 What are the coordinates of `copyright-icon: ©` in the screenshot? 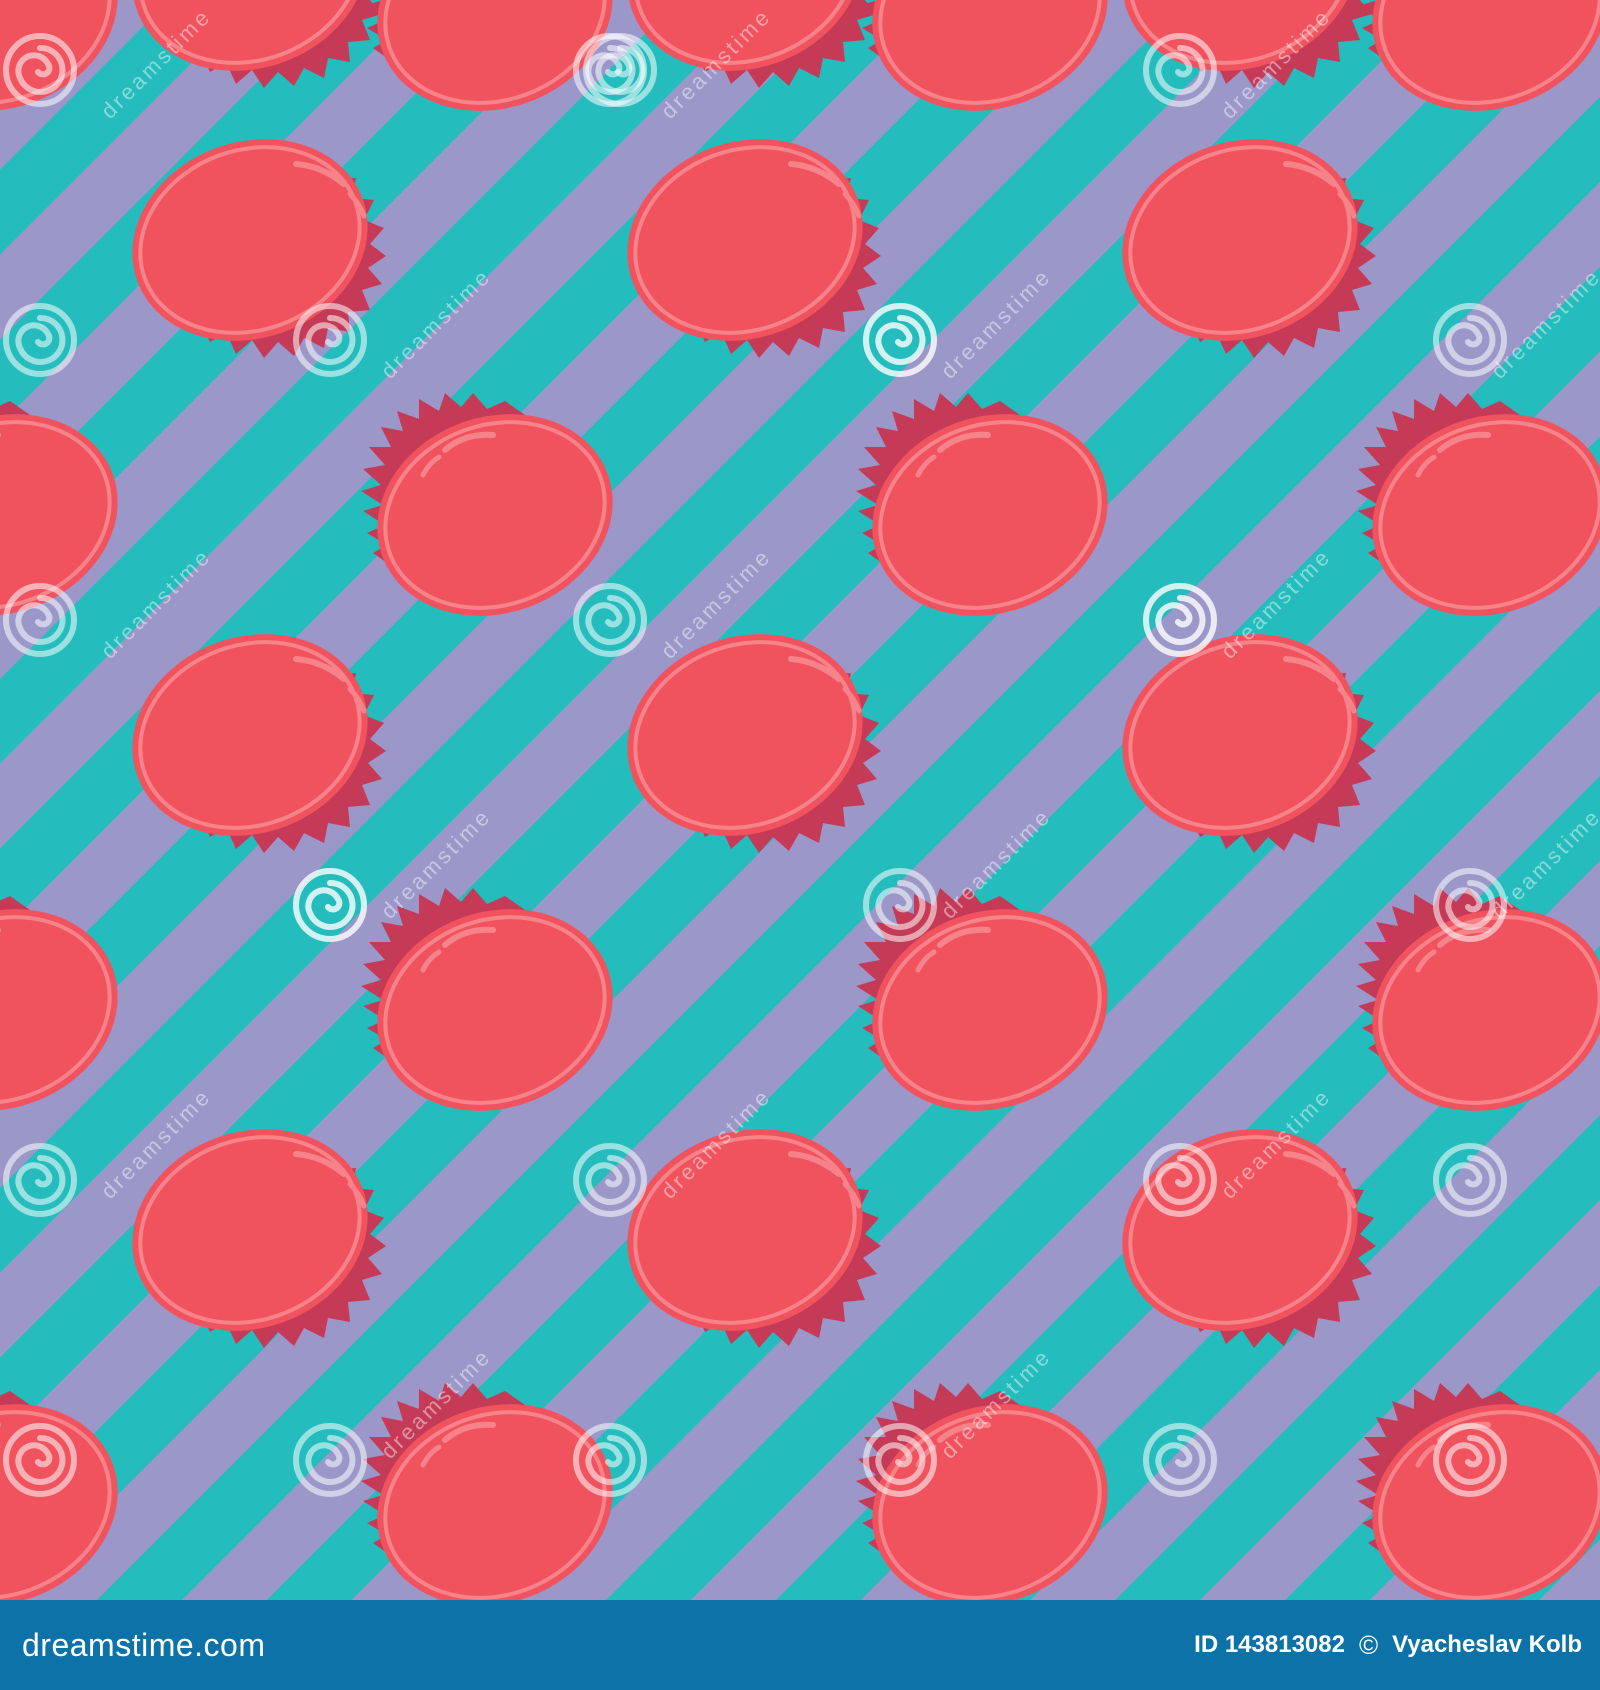 It's located at (1368, 1644).